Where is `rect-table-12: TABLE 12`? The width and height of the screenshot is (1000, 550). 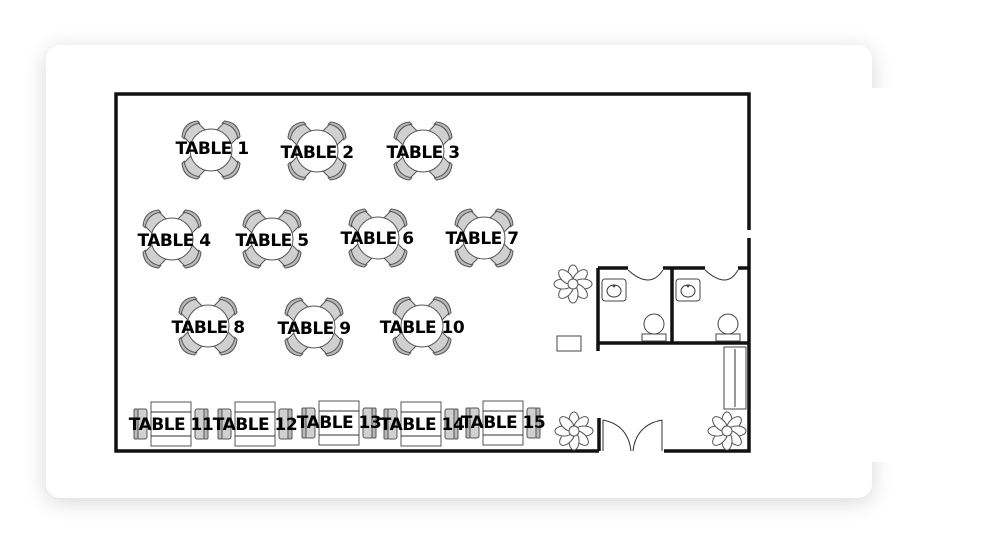
rect-table-12: TABLE 12 is located at coordinates (255, 424).